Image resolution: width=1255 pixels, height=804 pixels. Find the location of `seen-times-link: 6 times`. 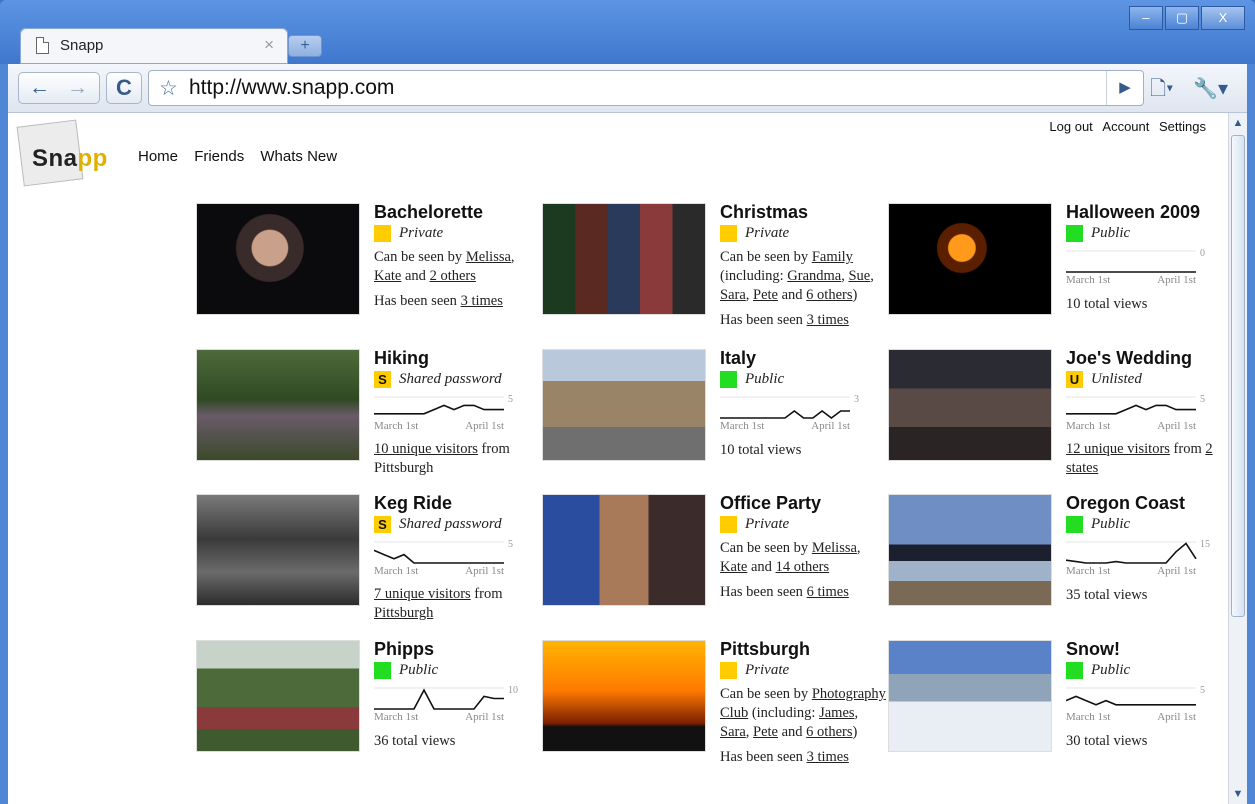

seen-times-link: 6 times is located at coordinates (828, 592).